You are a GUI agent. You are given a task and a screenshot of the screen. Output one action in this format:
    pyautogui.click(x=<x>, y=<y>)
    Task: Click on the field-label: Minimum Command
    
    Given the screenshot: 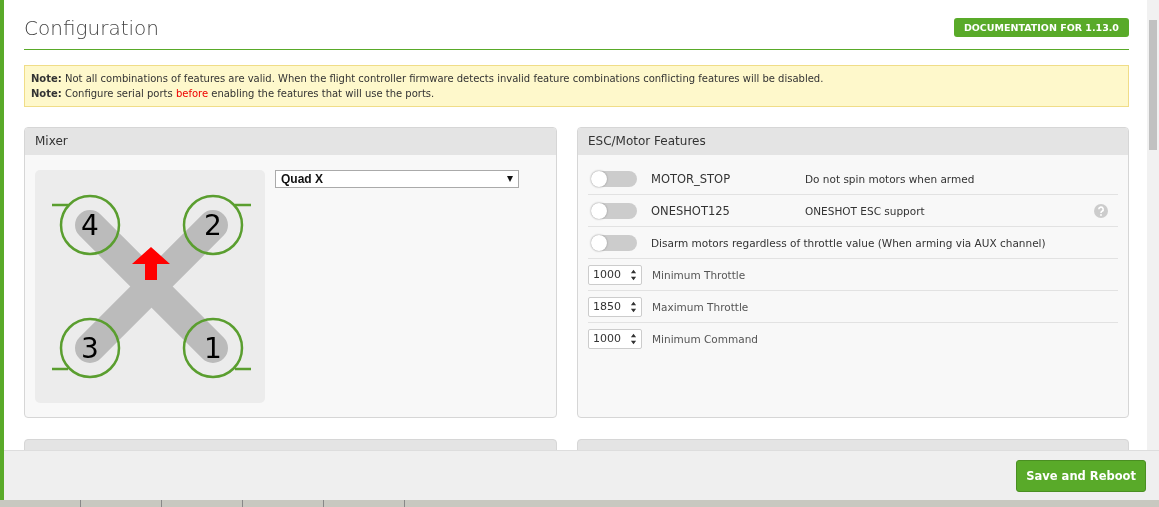 What is the action you would take?
    pyautogui.click(x=705, y=338)
    